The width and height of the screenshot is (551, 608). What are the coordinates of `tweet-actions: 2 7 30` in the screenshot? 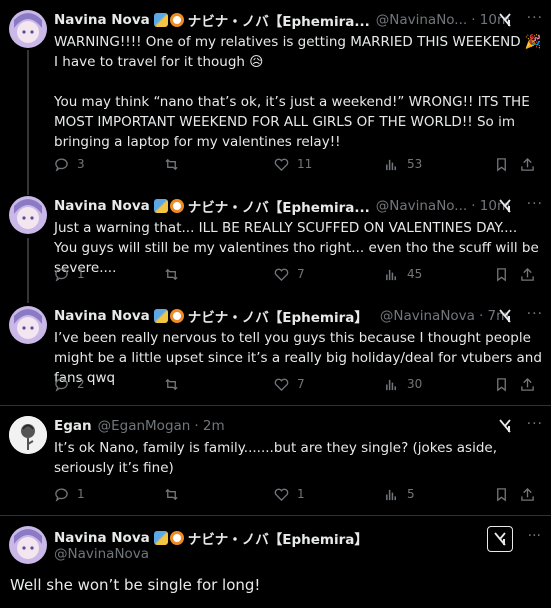 It's located at (299, 384).